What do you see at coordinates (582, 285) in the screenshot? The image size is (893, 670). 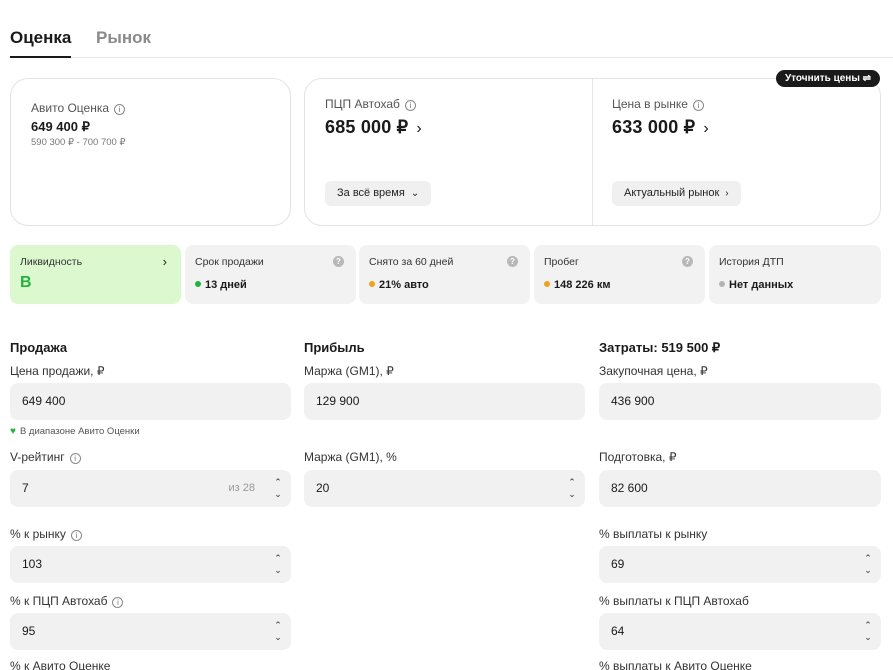 I see `metric-value-text: 148 226 км` at bounding box center [582, 285].